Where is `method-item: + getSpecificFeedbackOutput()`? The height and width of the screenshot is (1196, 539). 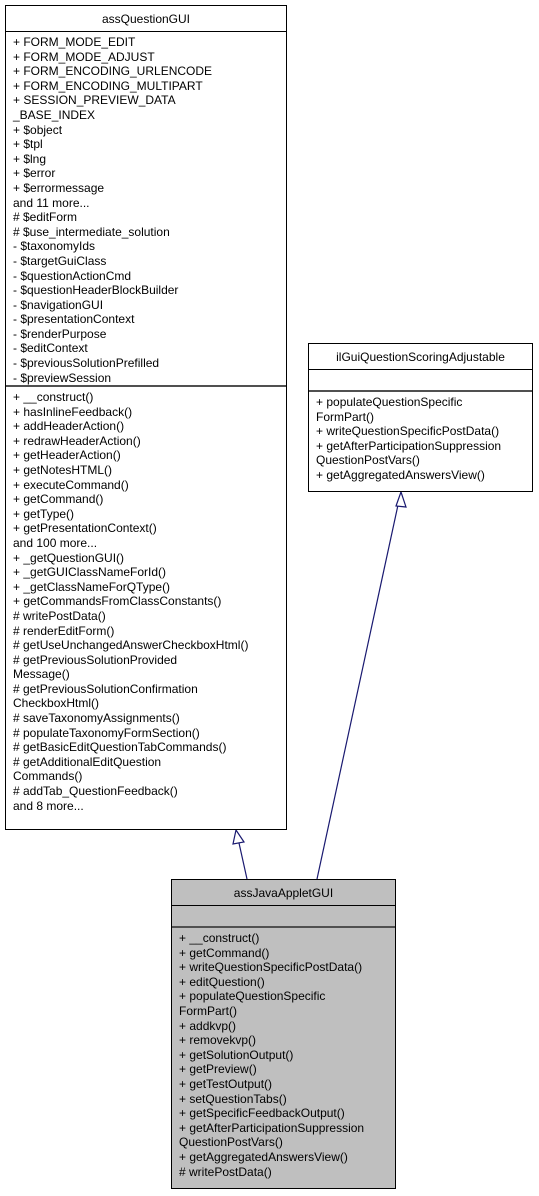
method-item: + getSpecificFeedbackOutput() is located at coordinates (262, 1113).